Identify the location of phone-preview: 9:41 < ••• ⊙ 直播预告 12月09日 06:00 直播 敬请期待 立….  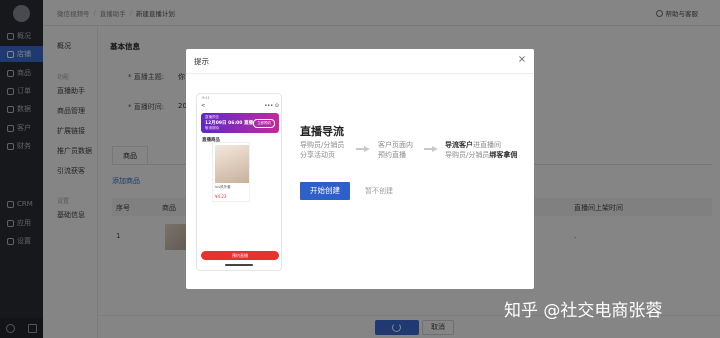
(239, 182).